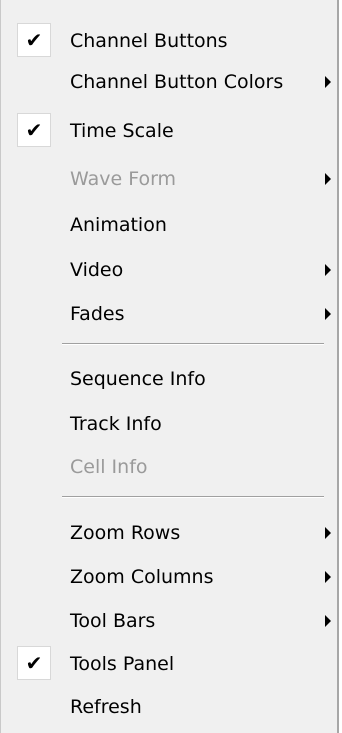 The height and width of the screenshot is (733, 342). I want to click on menu-item-wave-form: Wave Form, so click(169, 178).